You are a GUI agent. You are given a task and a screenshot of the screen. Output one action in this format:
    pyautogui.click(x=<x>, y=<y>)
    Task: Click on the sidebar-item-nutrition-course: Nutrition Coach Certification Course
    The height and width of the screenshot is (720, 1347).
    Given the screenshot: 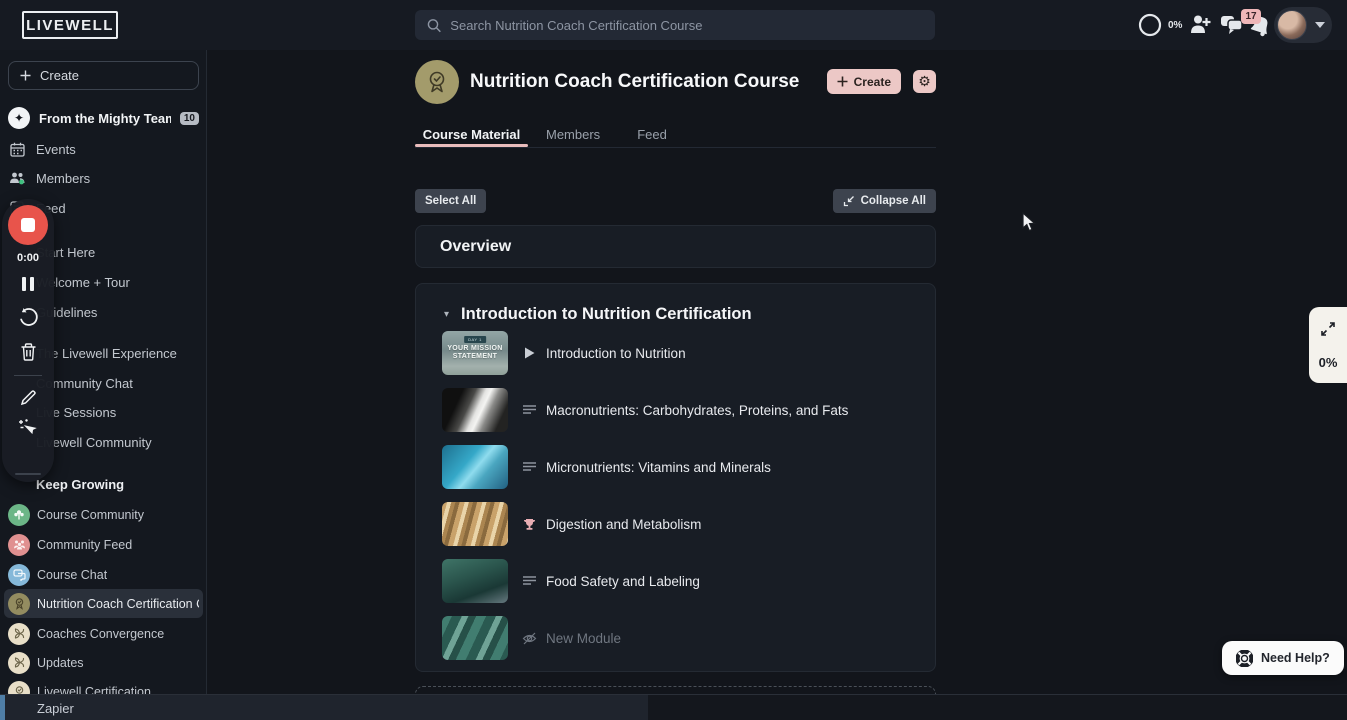 What is the action you would take?
    pyautogui.click(x=103, y=603)
    